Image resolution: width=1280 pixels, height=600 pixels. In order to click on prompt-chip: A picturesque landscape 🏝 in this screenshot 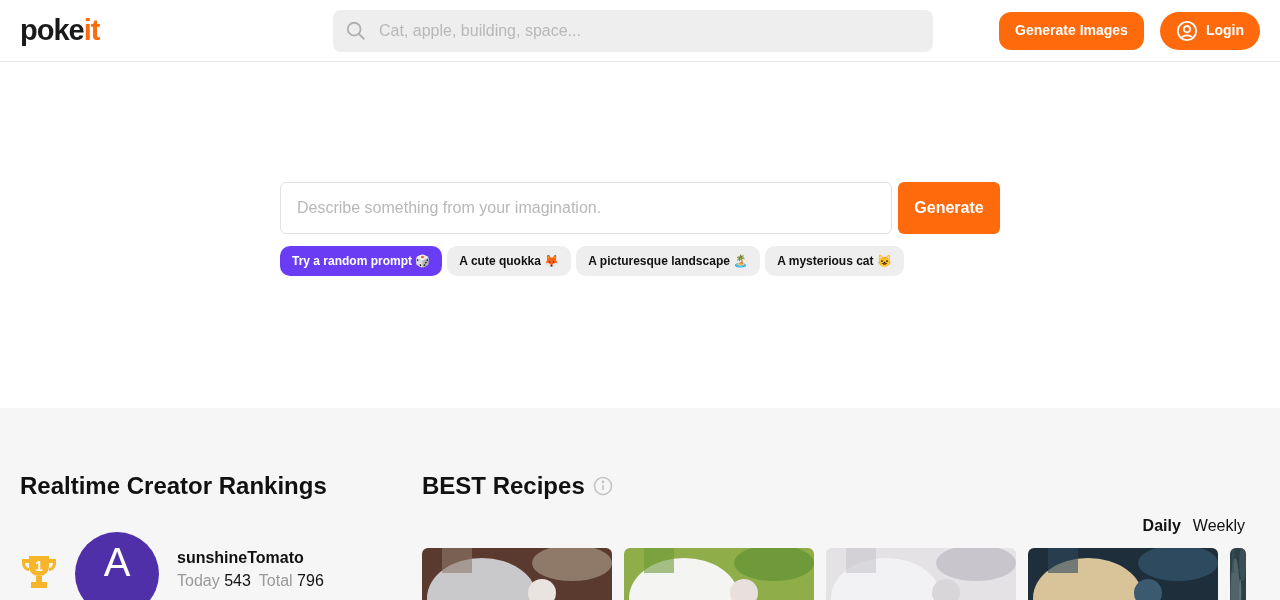, I will do `click(668, 261)`.